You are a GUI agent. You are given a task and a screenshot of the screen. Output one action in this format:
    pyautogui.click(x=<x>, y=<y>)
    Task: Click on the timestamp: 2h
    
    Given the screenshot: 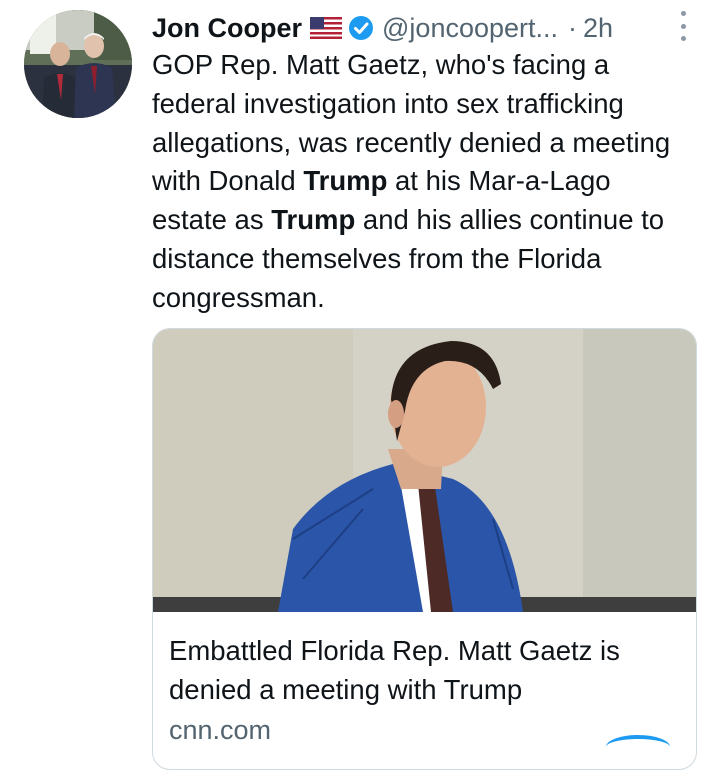 What is the action you would take?
    pyautogui.click(x=598, y=28)
    